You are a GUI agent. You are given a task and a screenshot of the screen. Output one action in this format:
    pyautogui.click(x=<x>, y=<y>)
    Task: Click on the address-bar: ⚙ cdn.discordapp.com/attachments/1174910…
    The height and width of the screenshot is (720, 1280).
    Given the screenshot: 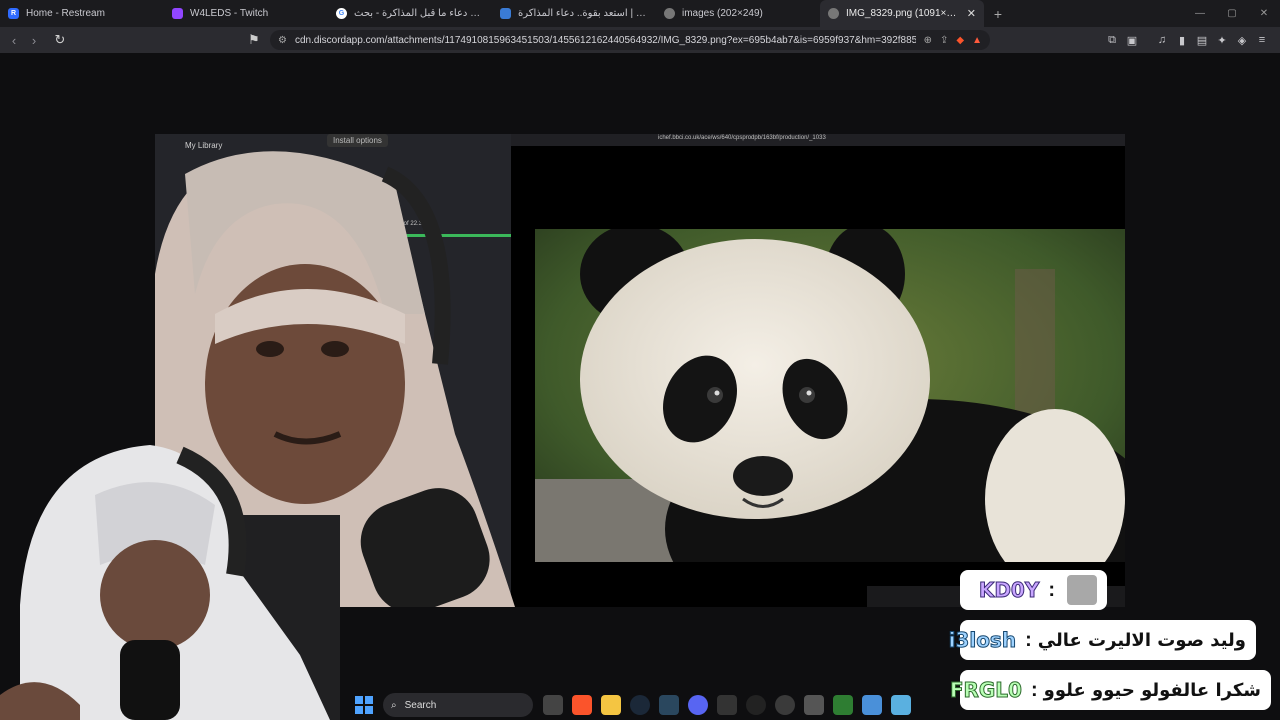 What is the action you would take?
    pyautogui.click(x=630, y=40)
    